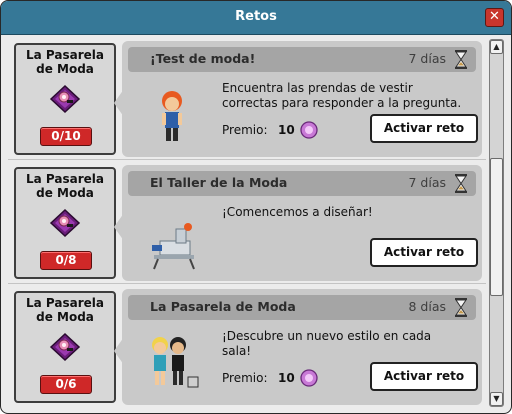 The width and height of the screenshot is (512, 414). What do you see at coordinates (327, 343) in the screenshot?
I see `quest-description: ¡Descubre un nuevo estilo en cada sala!` at bounding box center [327, 343].